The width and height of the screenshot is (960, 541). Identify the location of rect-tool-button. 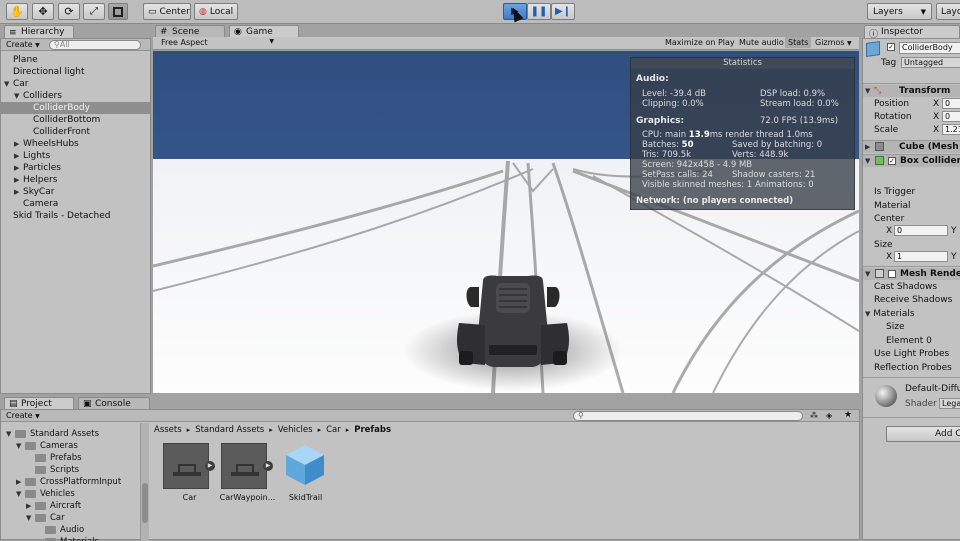
(118, 11).